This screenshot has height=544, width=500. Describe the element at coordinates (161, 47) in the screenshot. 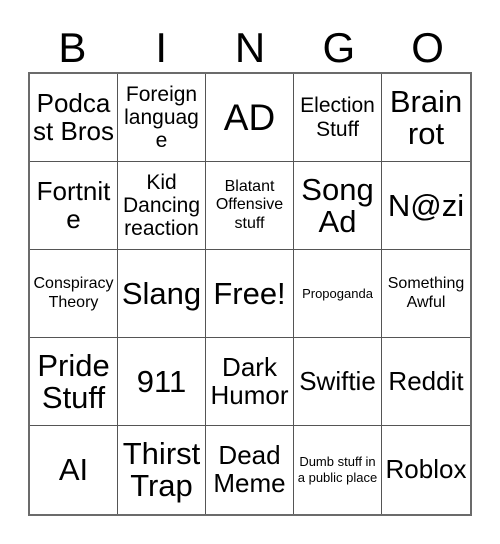

I see `bingo-header-letter-i: I` at that location.